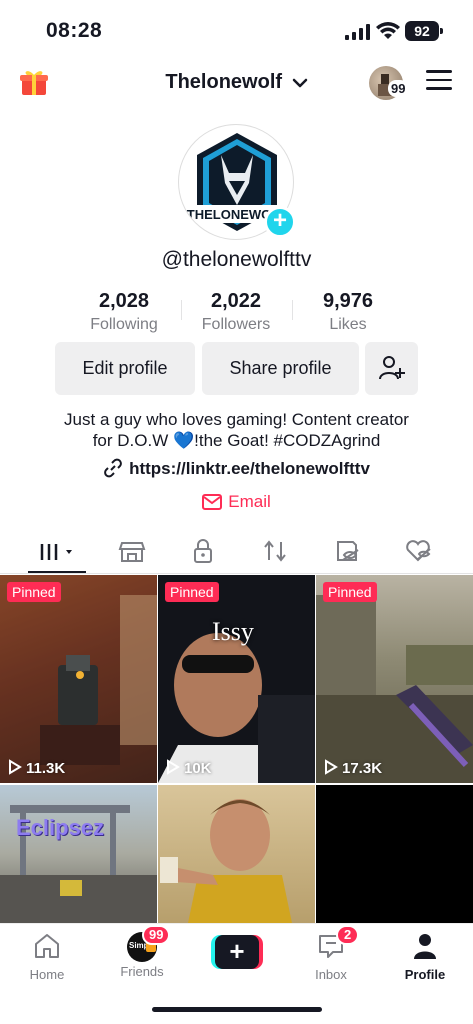 Image resolution: width=473 pixels, height=1024 pixels. I want to click on stat-value: 2,022, so click(236, 301).